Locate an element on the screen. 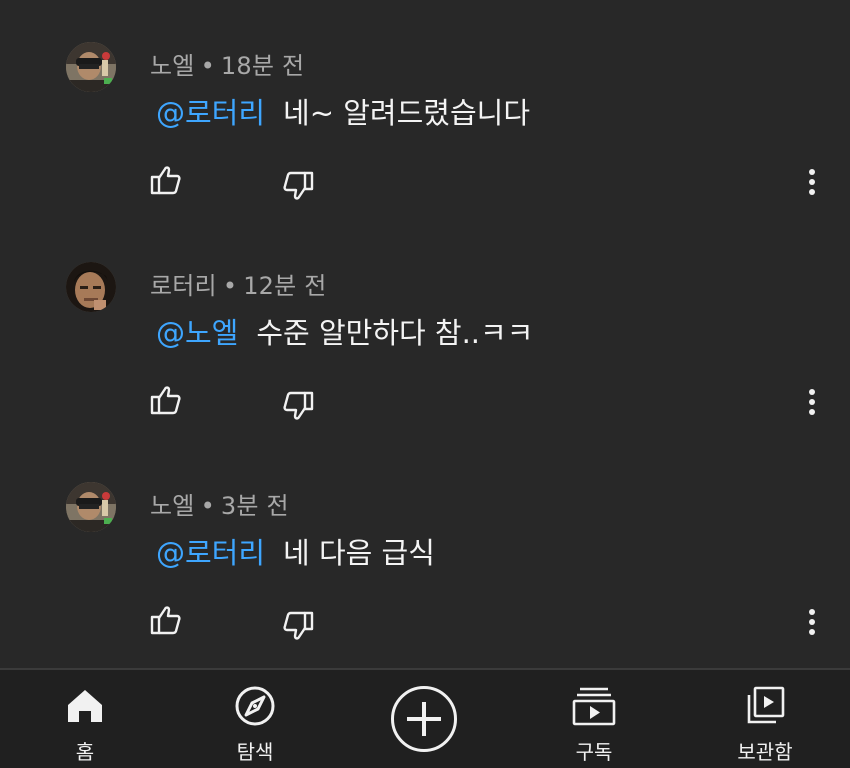 This screenshot has width=850, height=768. nav-home: 홈 is located at coordinates (85, 719).